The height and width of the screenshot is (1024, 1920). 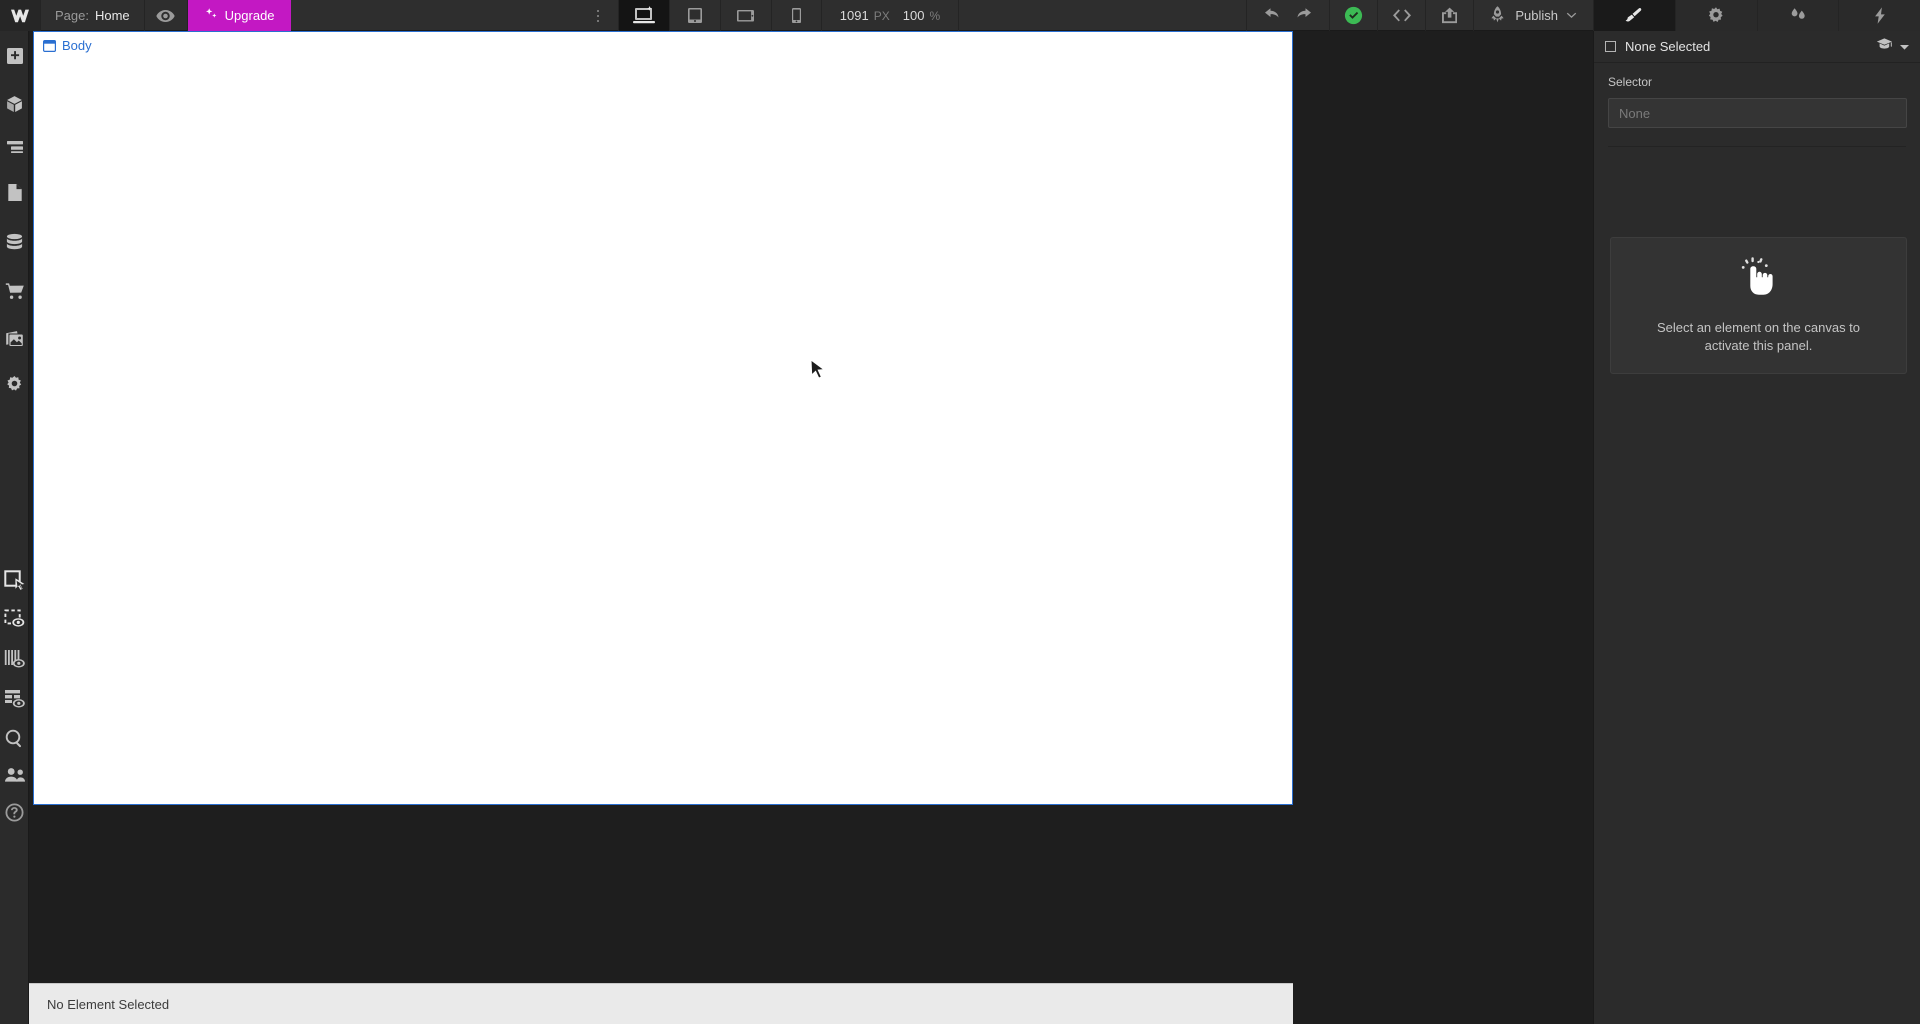 What do you see at coordinates (93, 15) in the screenshot?
I see `page-selector: Page: Home` at bounding box center [93, 15].